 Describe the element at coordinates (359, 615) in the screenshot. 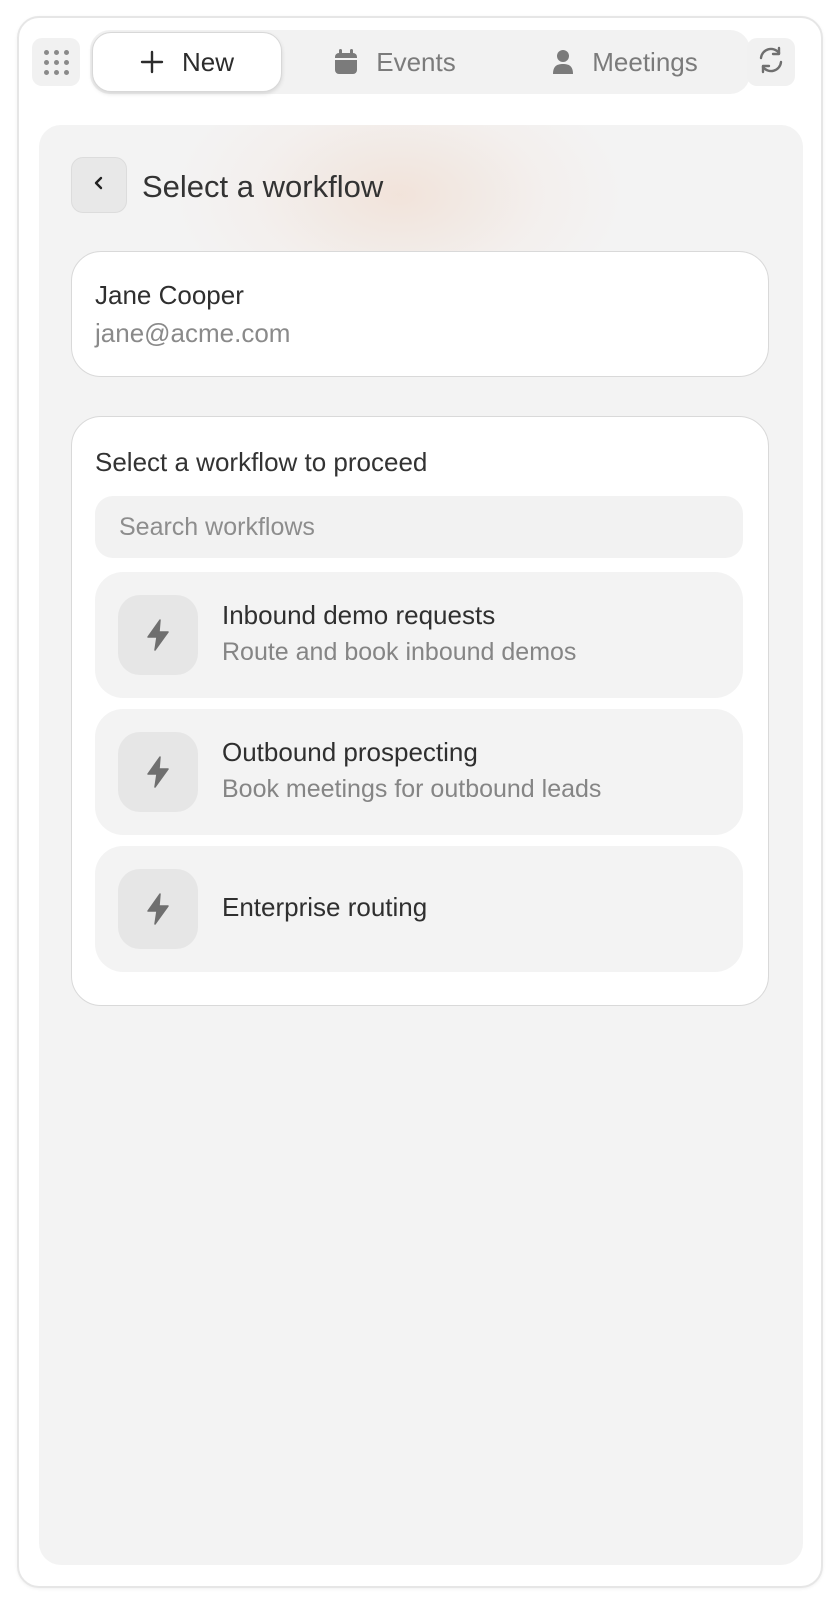

I see `workflow-title: Inbound demo requests` at that location.